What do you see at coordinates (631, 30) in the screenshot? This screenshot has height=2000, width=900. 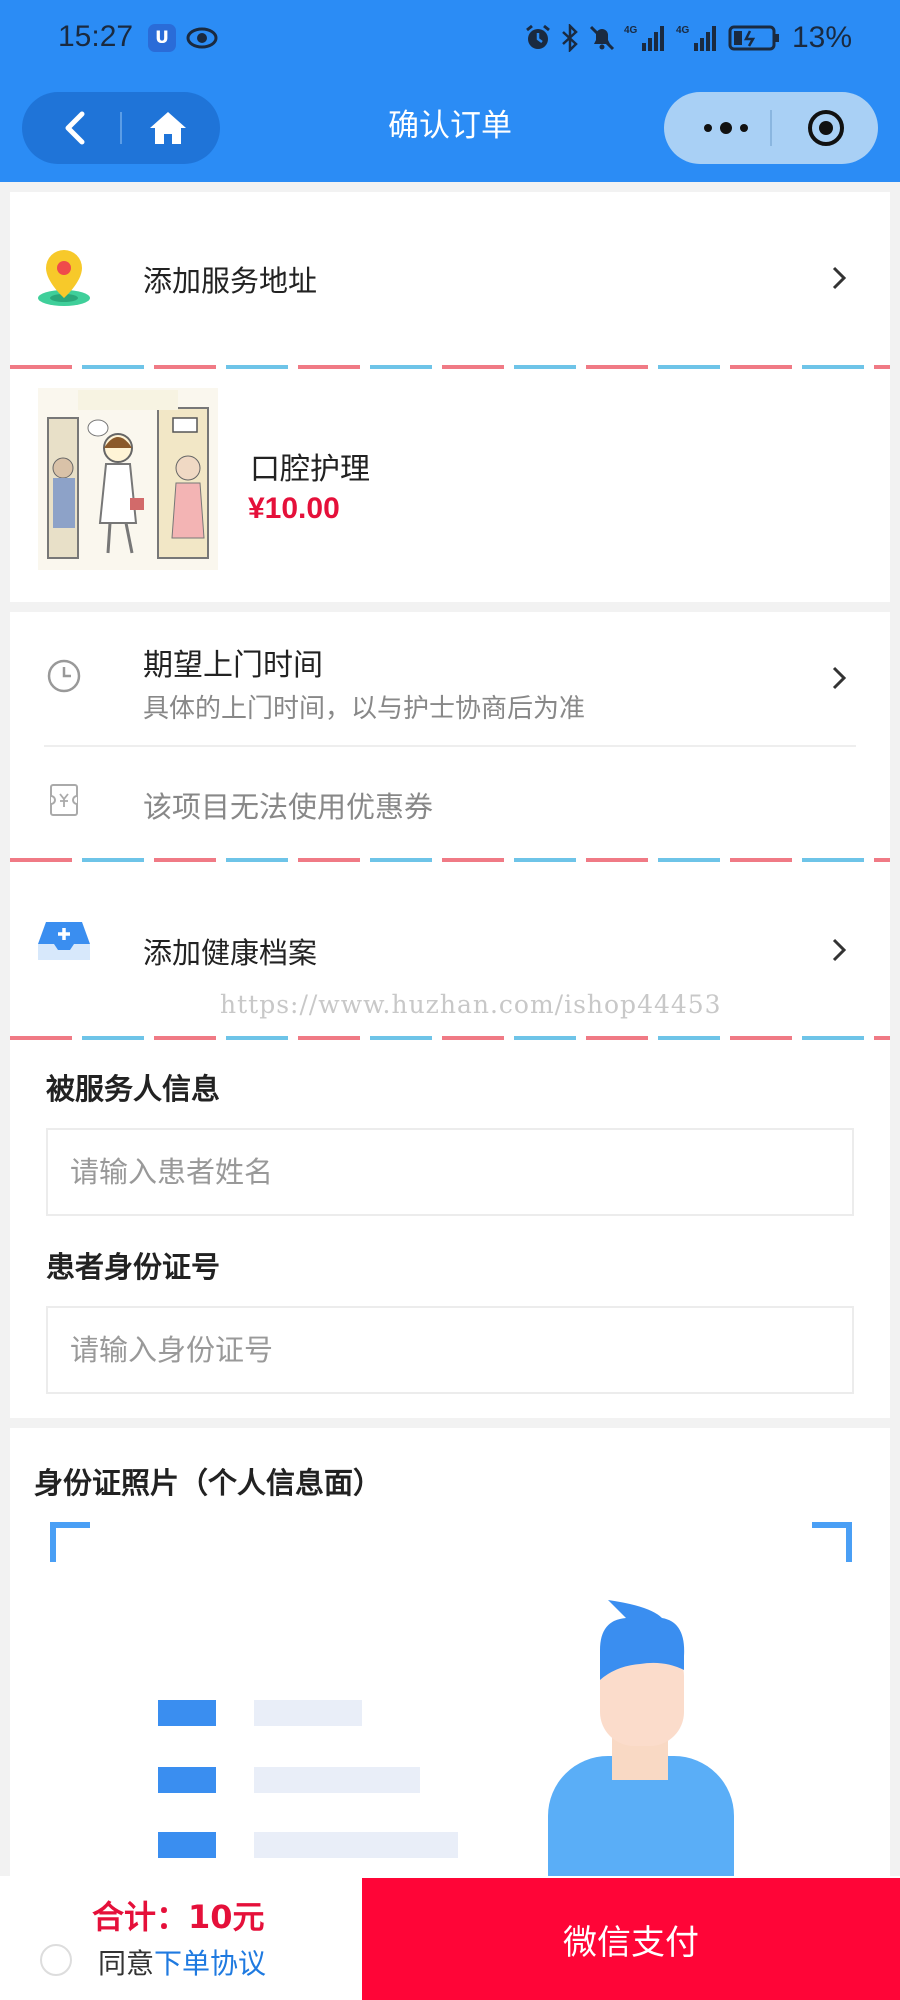 I see `network-label-1: 4G` at bounding box center [631, 30].